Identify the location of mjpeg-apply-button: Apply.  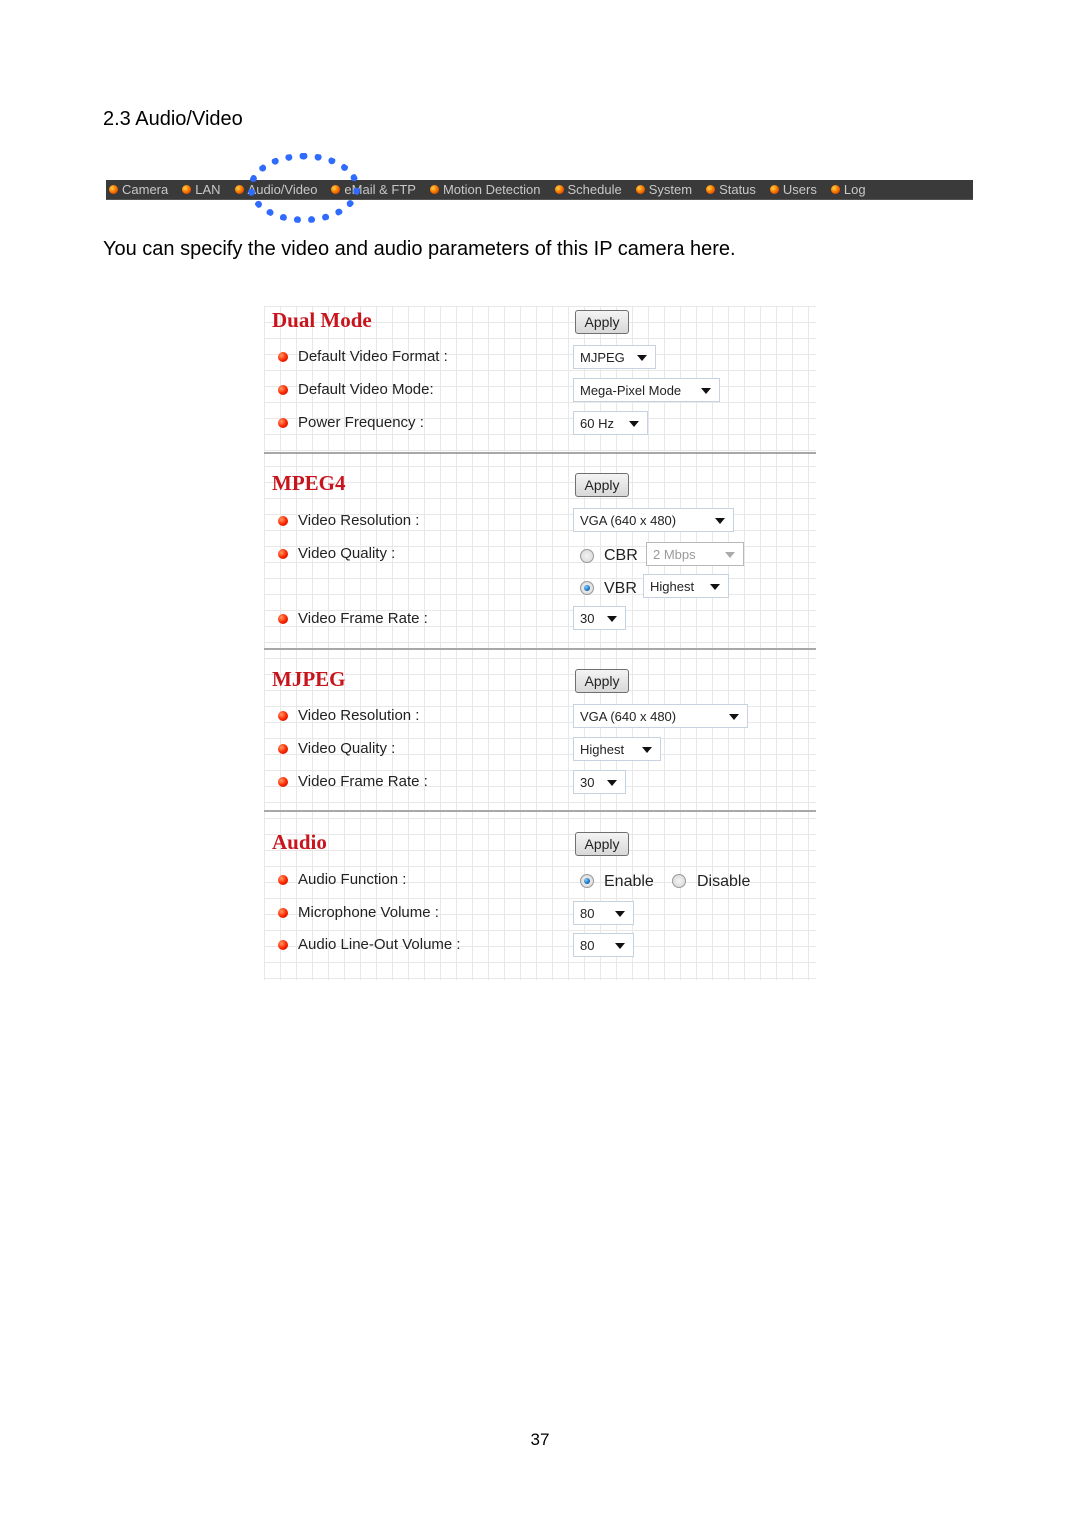
(602, 681).